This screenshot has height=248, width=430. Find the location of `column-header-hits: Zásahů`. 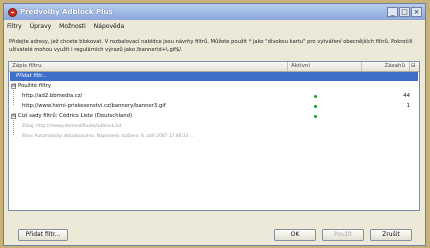

column-header-hits: Zásahů is located at coordinates (386, 66).